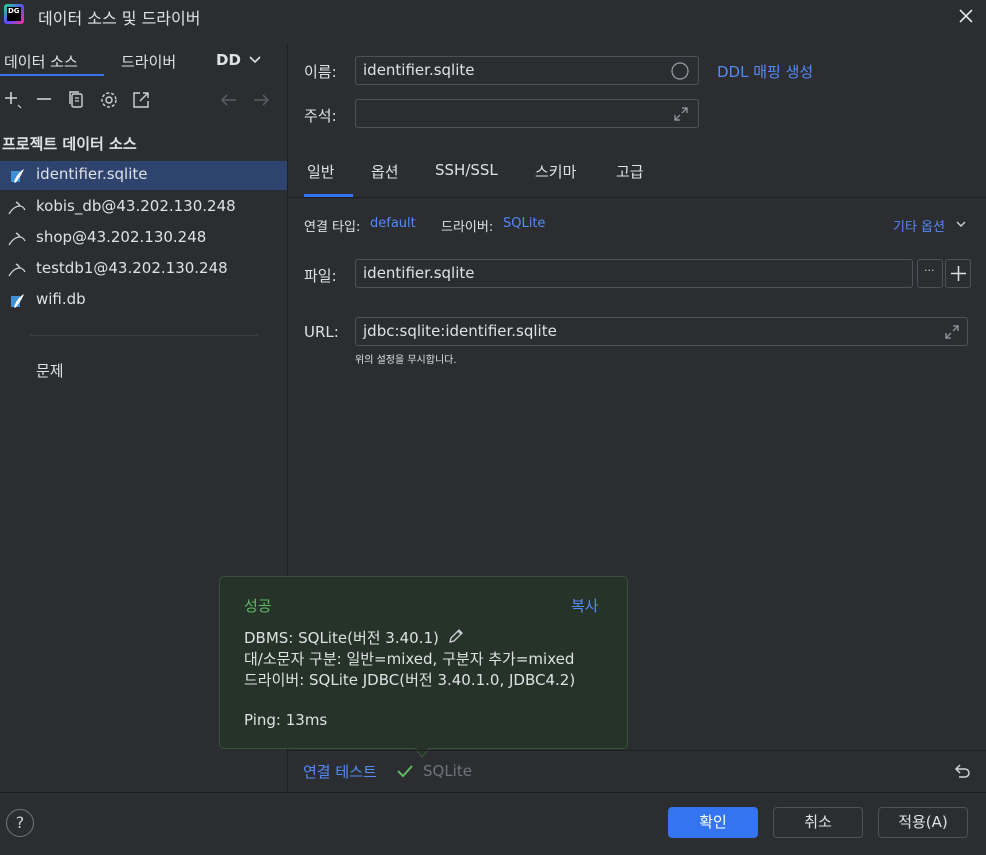 Image resolution: width=986 pixels, height=855 pixels. I want to click on remove-icon, so click(45, 100).